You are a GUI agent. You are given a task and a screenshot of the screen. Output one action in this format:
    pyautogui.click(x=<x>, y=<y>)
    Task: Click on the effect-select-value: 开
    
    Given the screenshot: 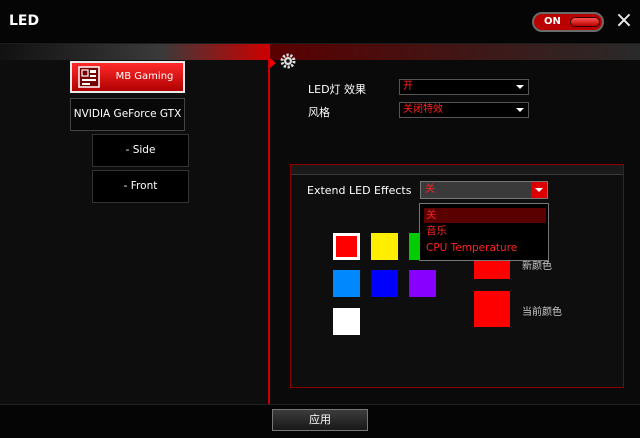 What is the action you would take?
    pyautogui.click(x=408, y=86)
    